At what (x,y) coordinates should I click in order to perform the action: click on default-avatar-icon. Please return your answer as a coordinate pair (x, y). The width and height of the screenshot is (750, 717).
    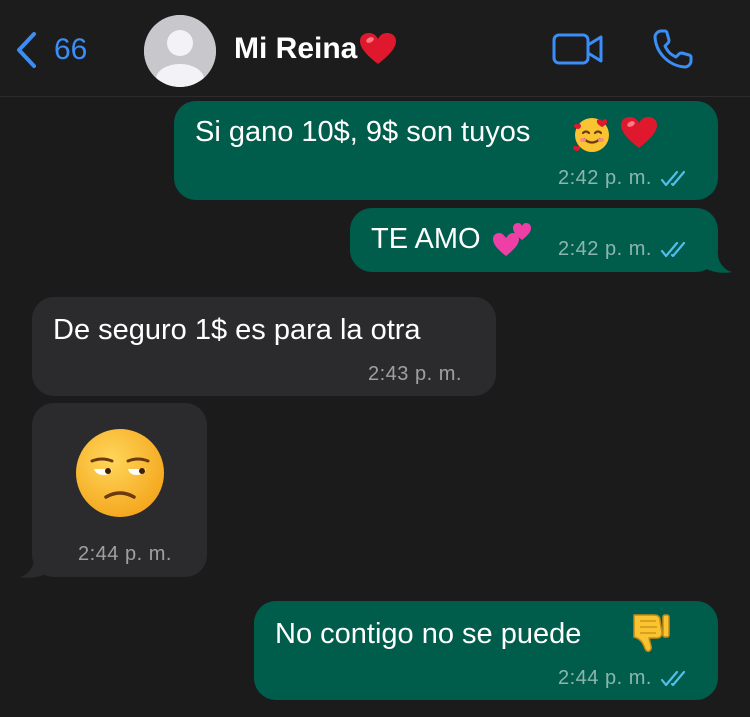
    Looking at the image, I should click on (180, 51).